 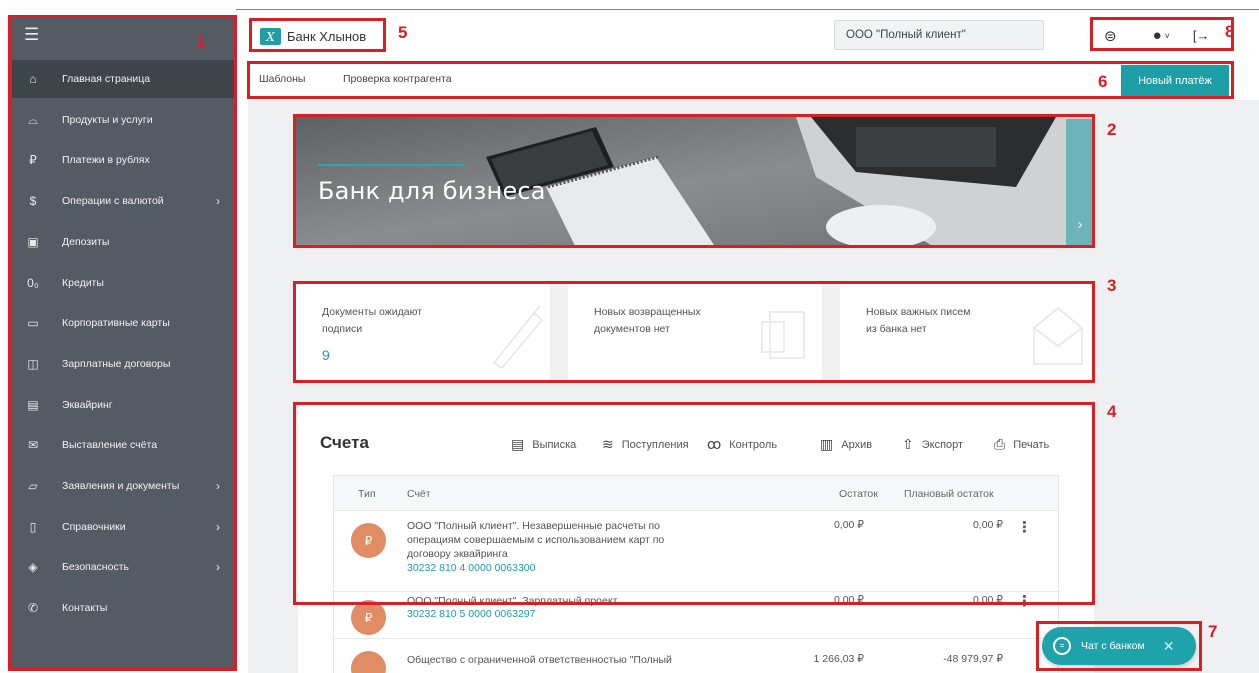 What do you see at coordinates (123, 608) in the screenshot?
I see `sidebar-item: ✆ Контакты` at bounding box center [123, 608].